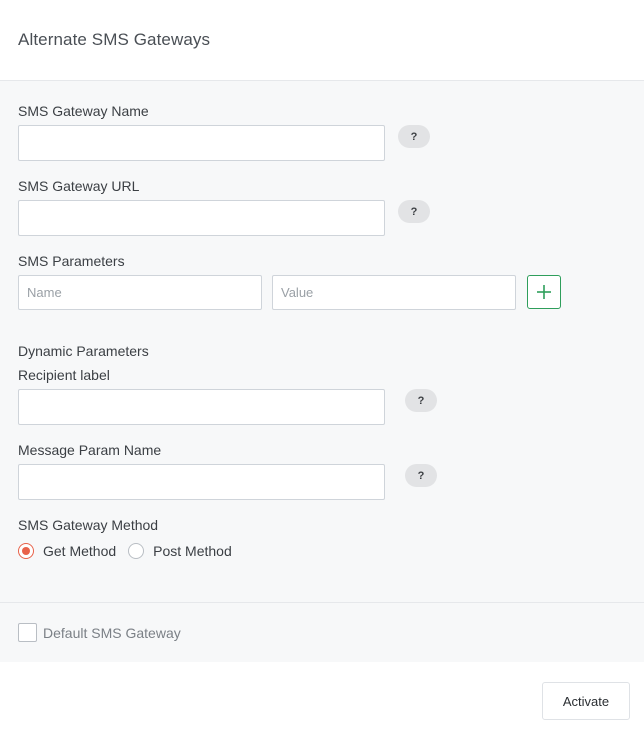 The height and width of the screenshot is (730, 644). I want to click on default-gateway-label: Default SMS Gateway, so click(112, 632).